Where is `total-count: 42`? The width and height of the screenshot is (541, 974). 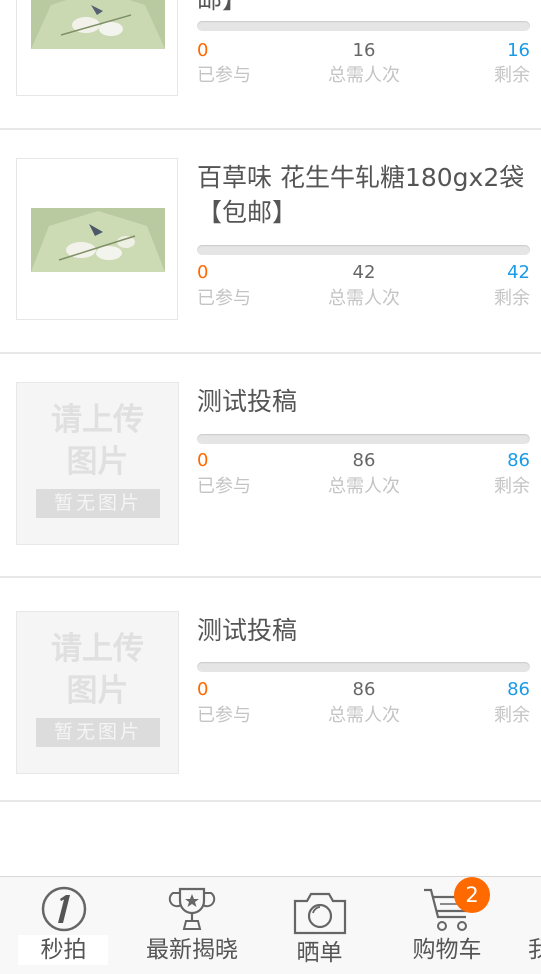
total-count: 42 is located at coordinates (364, 272).